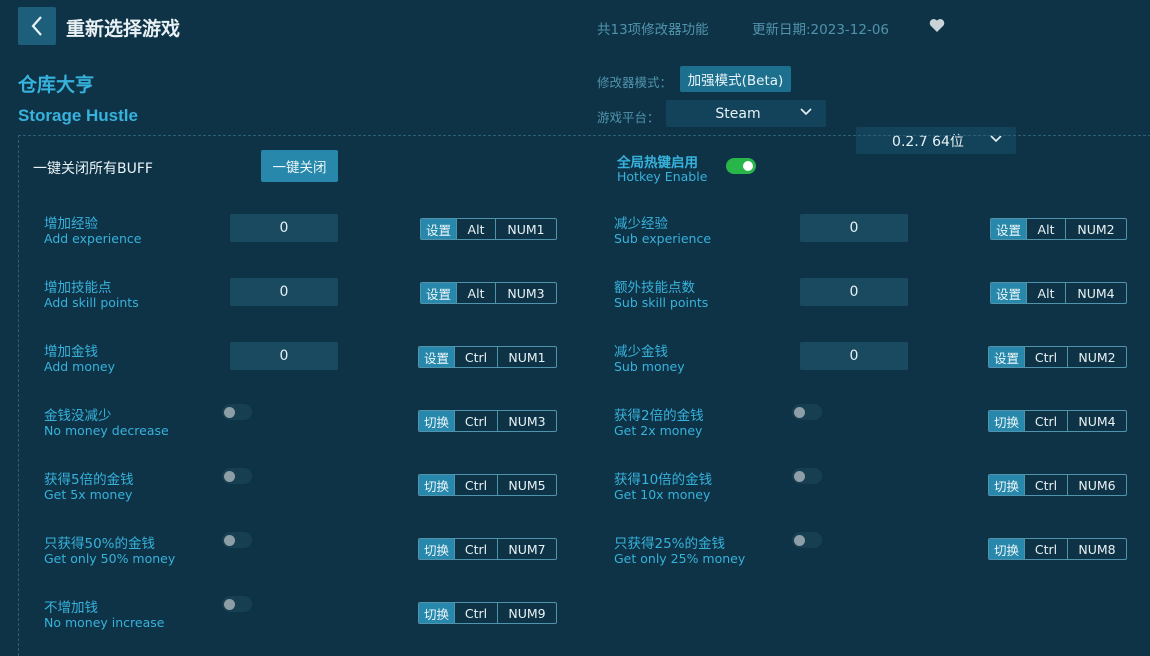  What do you see at coordinates (821, 30) in the screenshot?
I see `update-date: 更新日期:2023-12-06` at bounding box center [821, 30].